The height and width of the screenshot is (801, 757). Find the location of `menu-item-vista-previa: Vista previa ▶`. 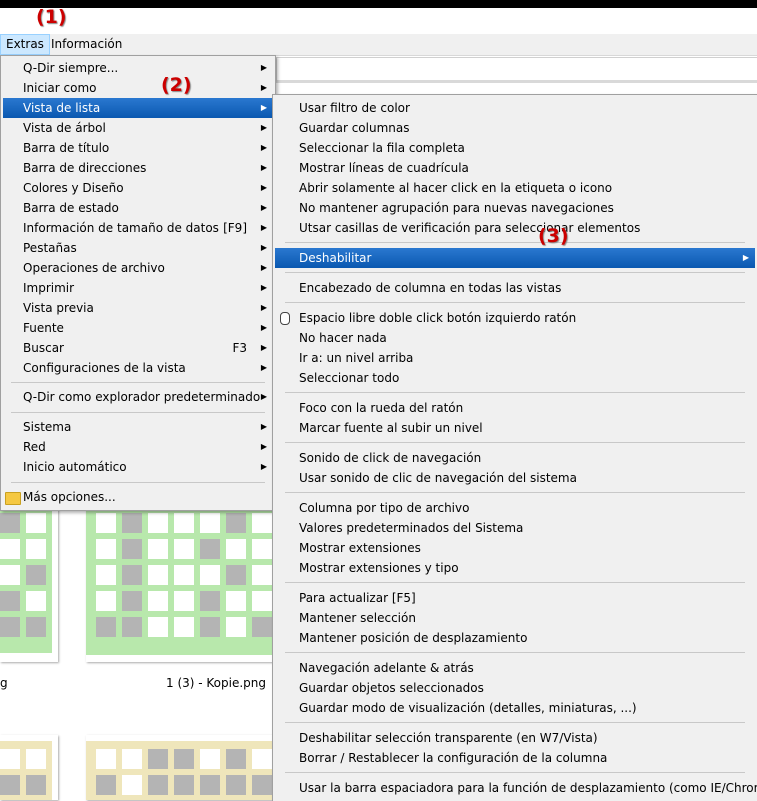

menu-item-vista-previa: Vista previa ▶ is located at coordinates (138, 308).